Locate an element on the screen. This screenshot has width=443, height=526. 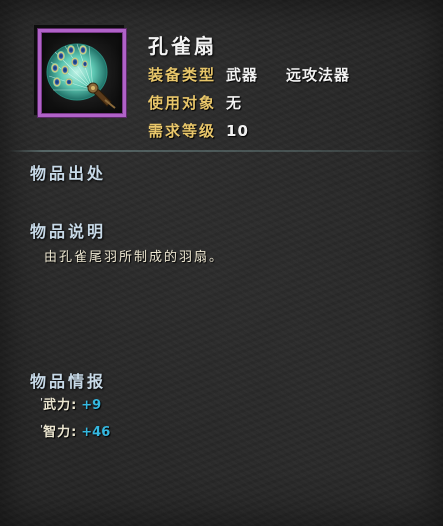
attr-row-user: 使用对象无 is located at coordinates (195, 103).